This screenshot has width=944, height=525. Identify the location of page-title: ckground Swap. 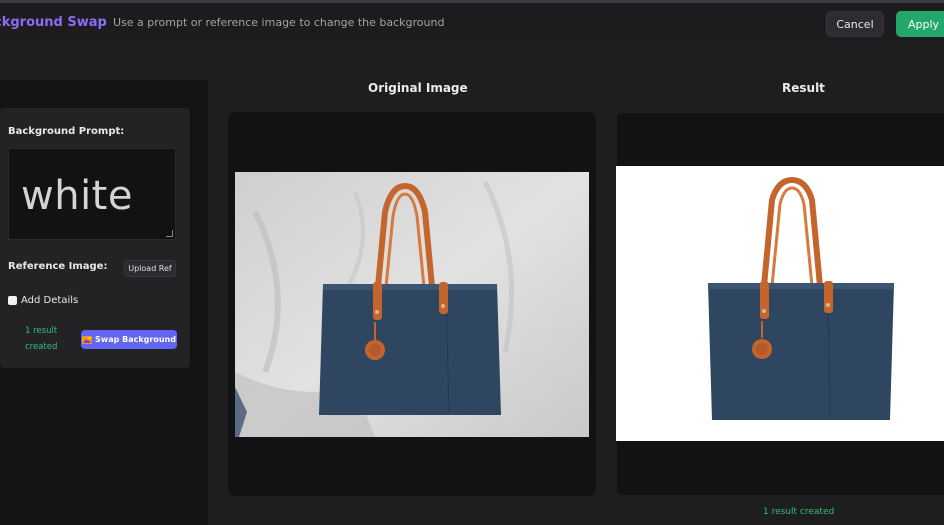
(53, 22).